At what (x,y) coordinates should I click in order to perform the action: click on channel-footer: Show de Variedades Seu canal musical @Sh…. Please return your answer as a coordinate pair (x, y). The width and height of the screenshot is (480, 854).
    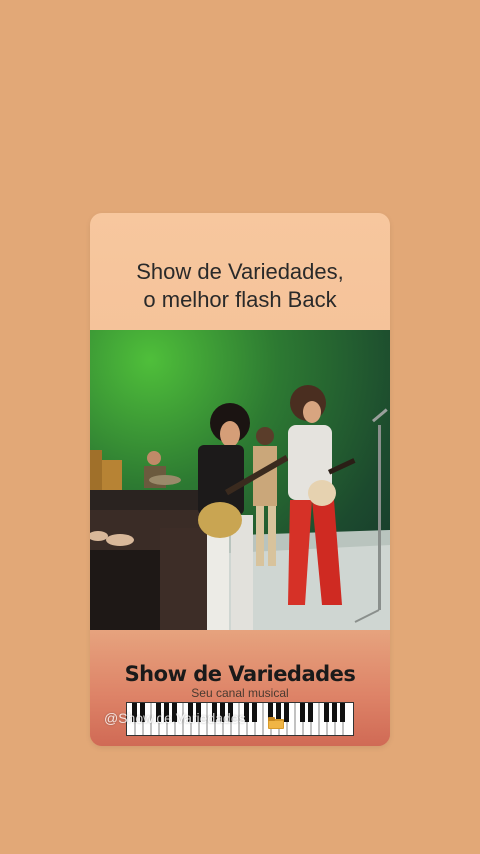
    Looking at the image, I should click on (240, 688).